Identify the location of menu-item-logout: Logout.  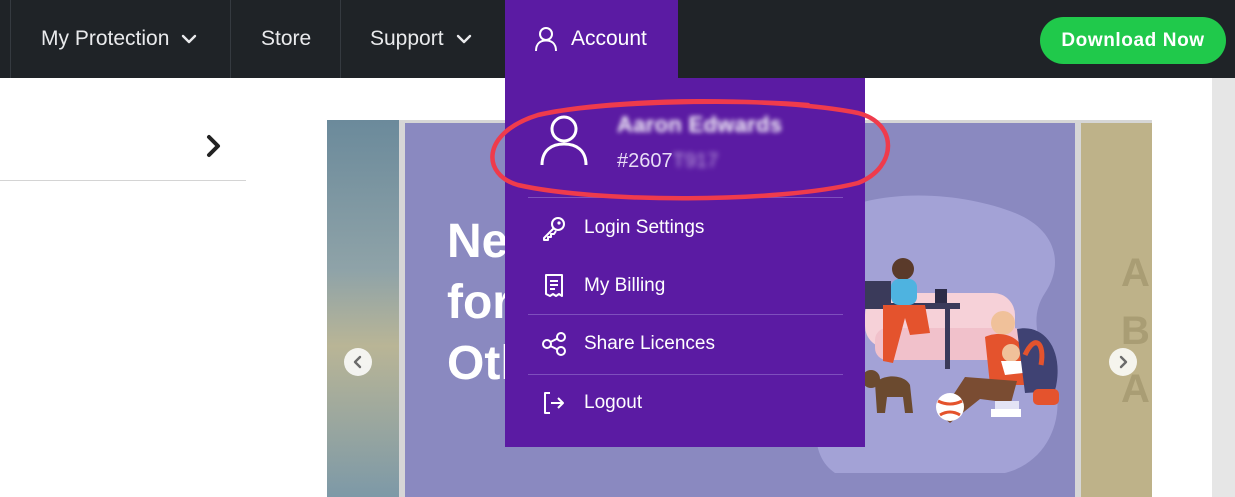
(685, 403).